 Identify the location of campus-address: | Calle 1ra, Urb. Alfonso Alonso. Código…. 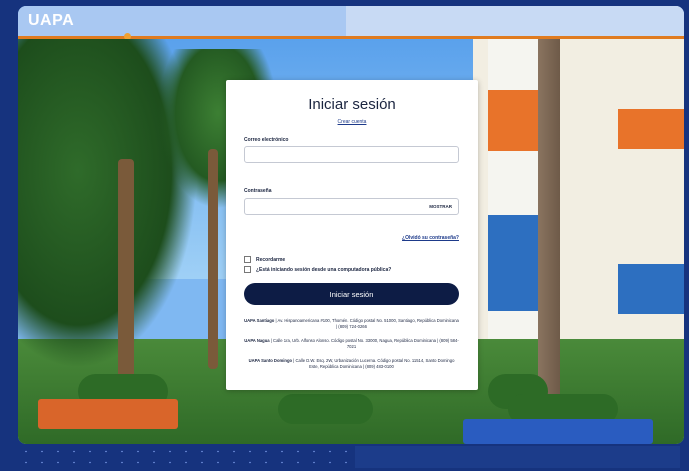
(364, 343).